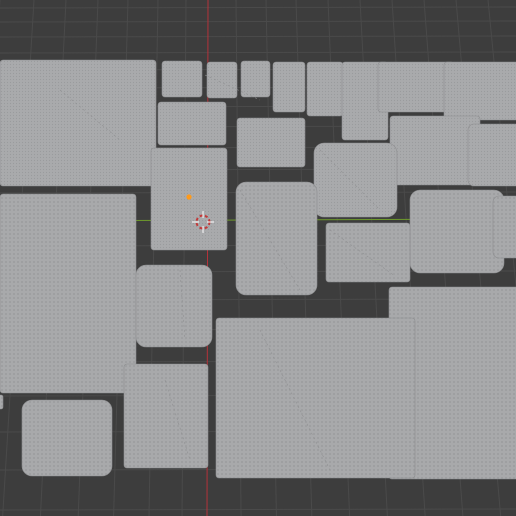 Image resolution: width=516 pixels, height=516 pixels. I want to click on object-origin-icon, so click(189, 197).